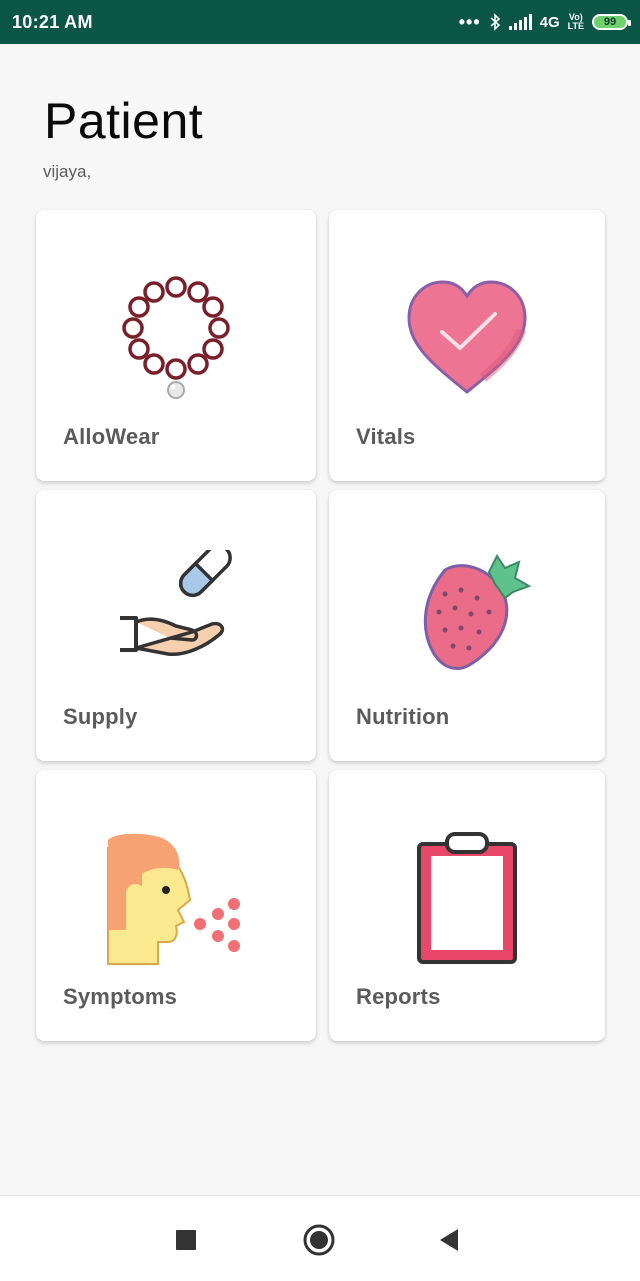  I want to click on status-icons: ••• 4G Vo) LTE 99, so click(544, 22).